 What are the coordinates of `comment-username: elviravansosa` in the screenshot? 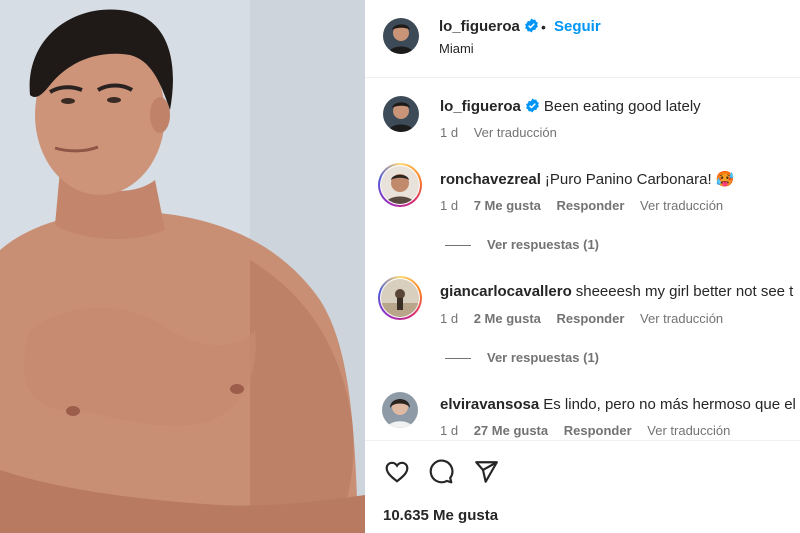 It's located at (489, 404).